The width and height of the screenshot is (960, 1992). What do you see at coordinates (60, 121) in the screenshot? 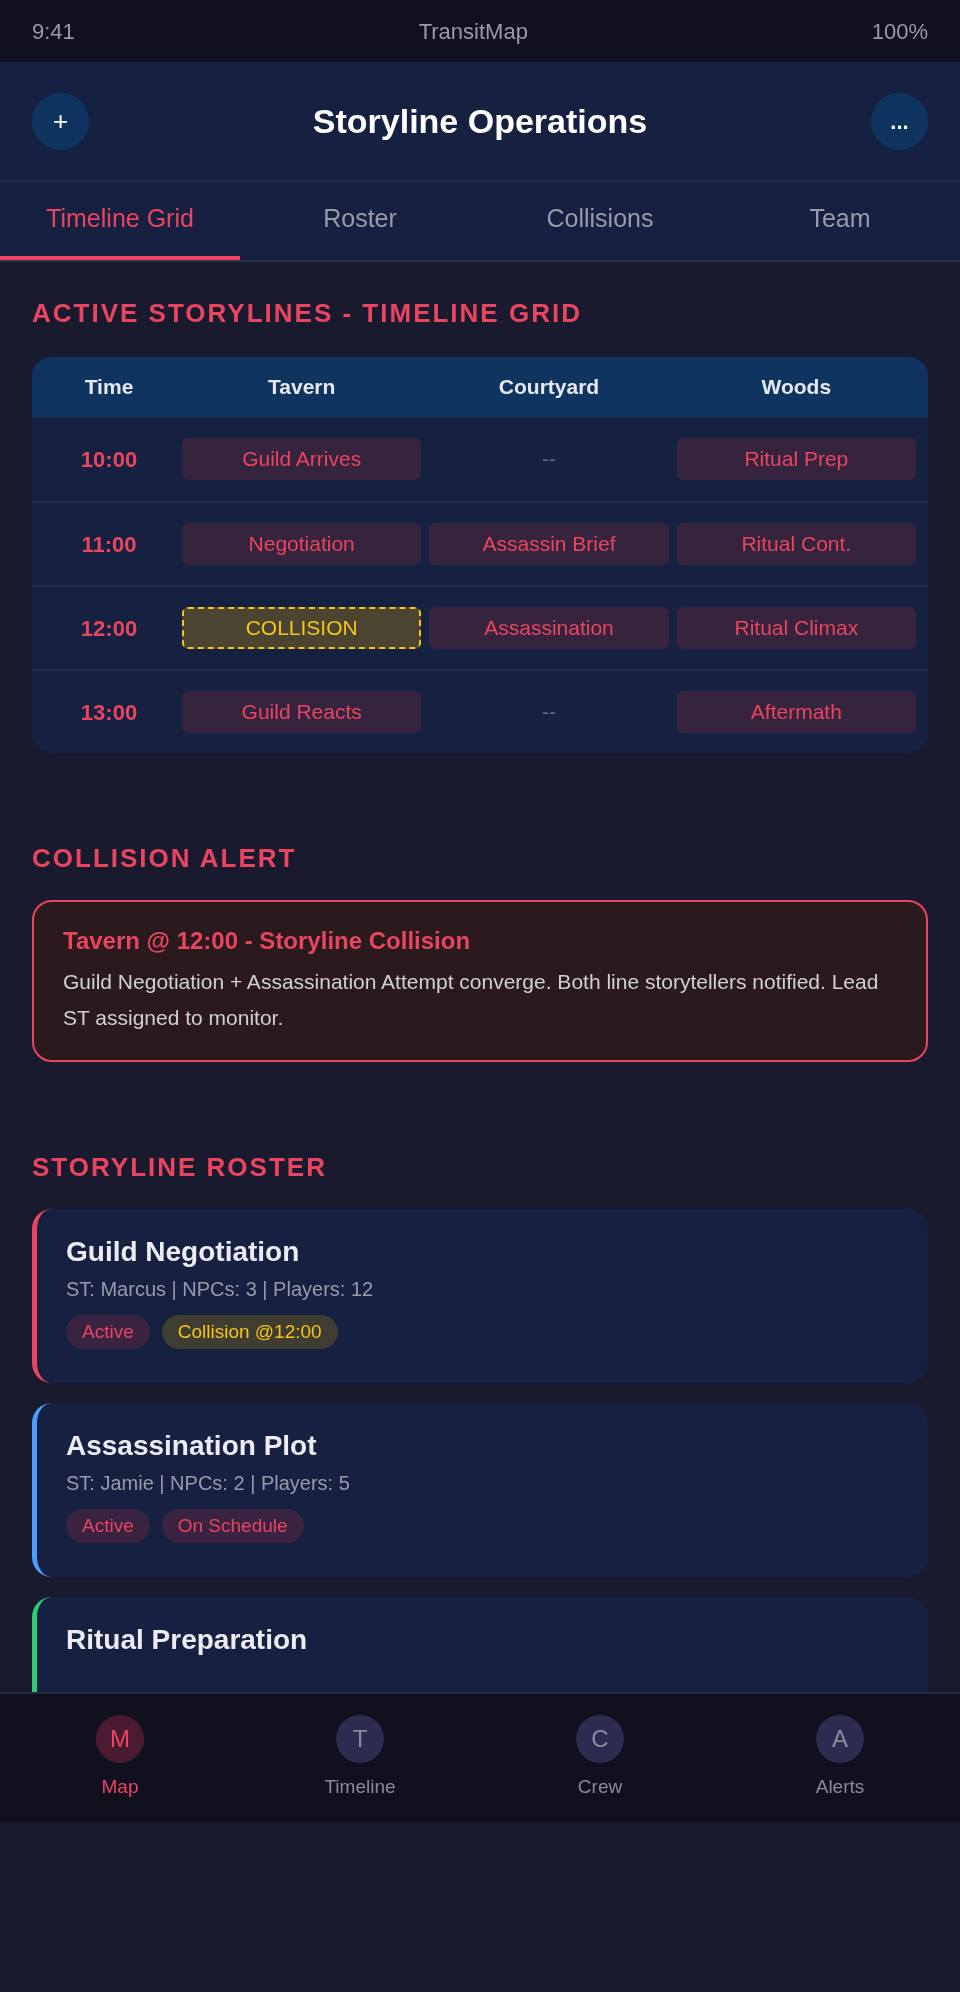
I see `add-button: +` at bounding box center [60, 121].